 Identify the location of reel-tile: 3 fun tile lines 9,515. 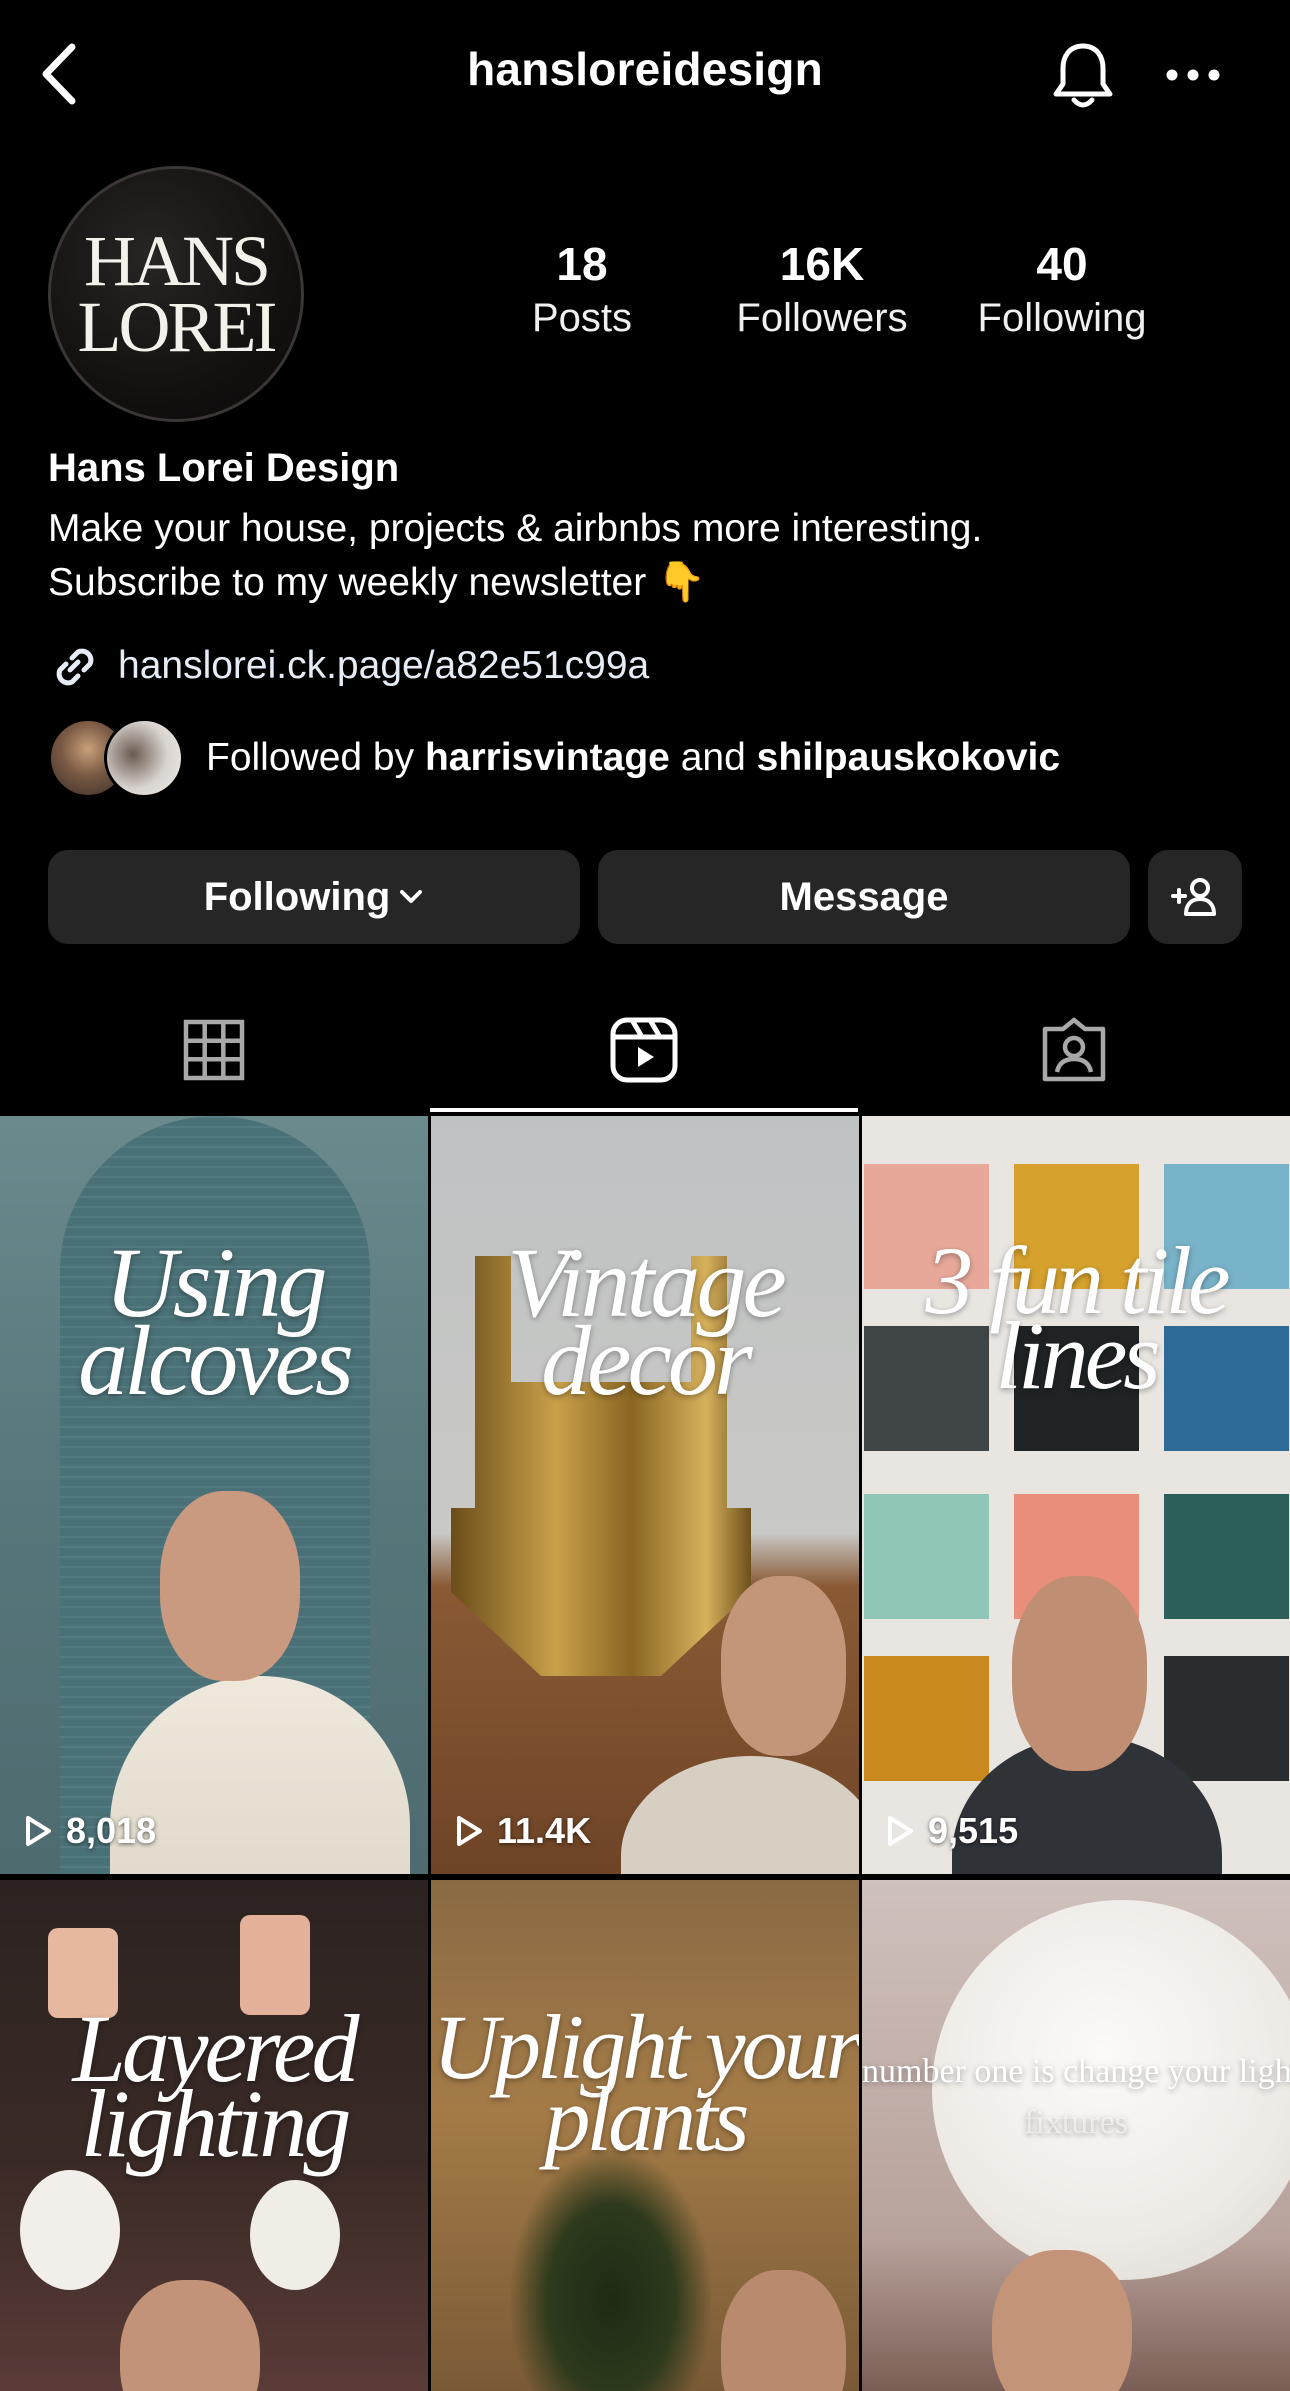
(1076, 1495).